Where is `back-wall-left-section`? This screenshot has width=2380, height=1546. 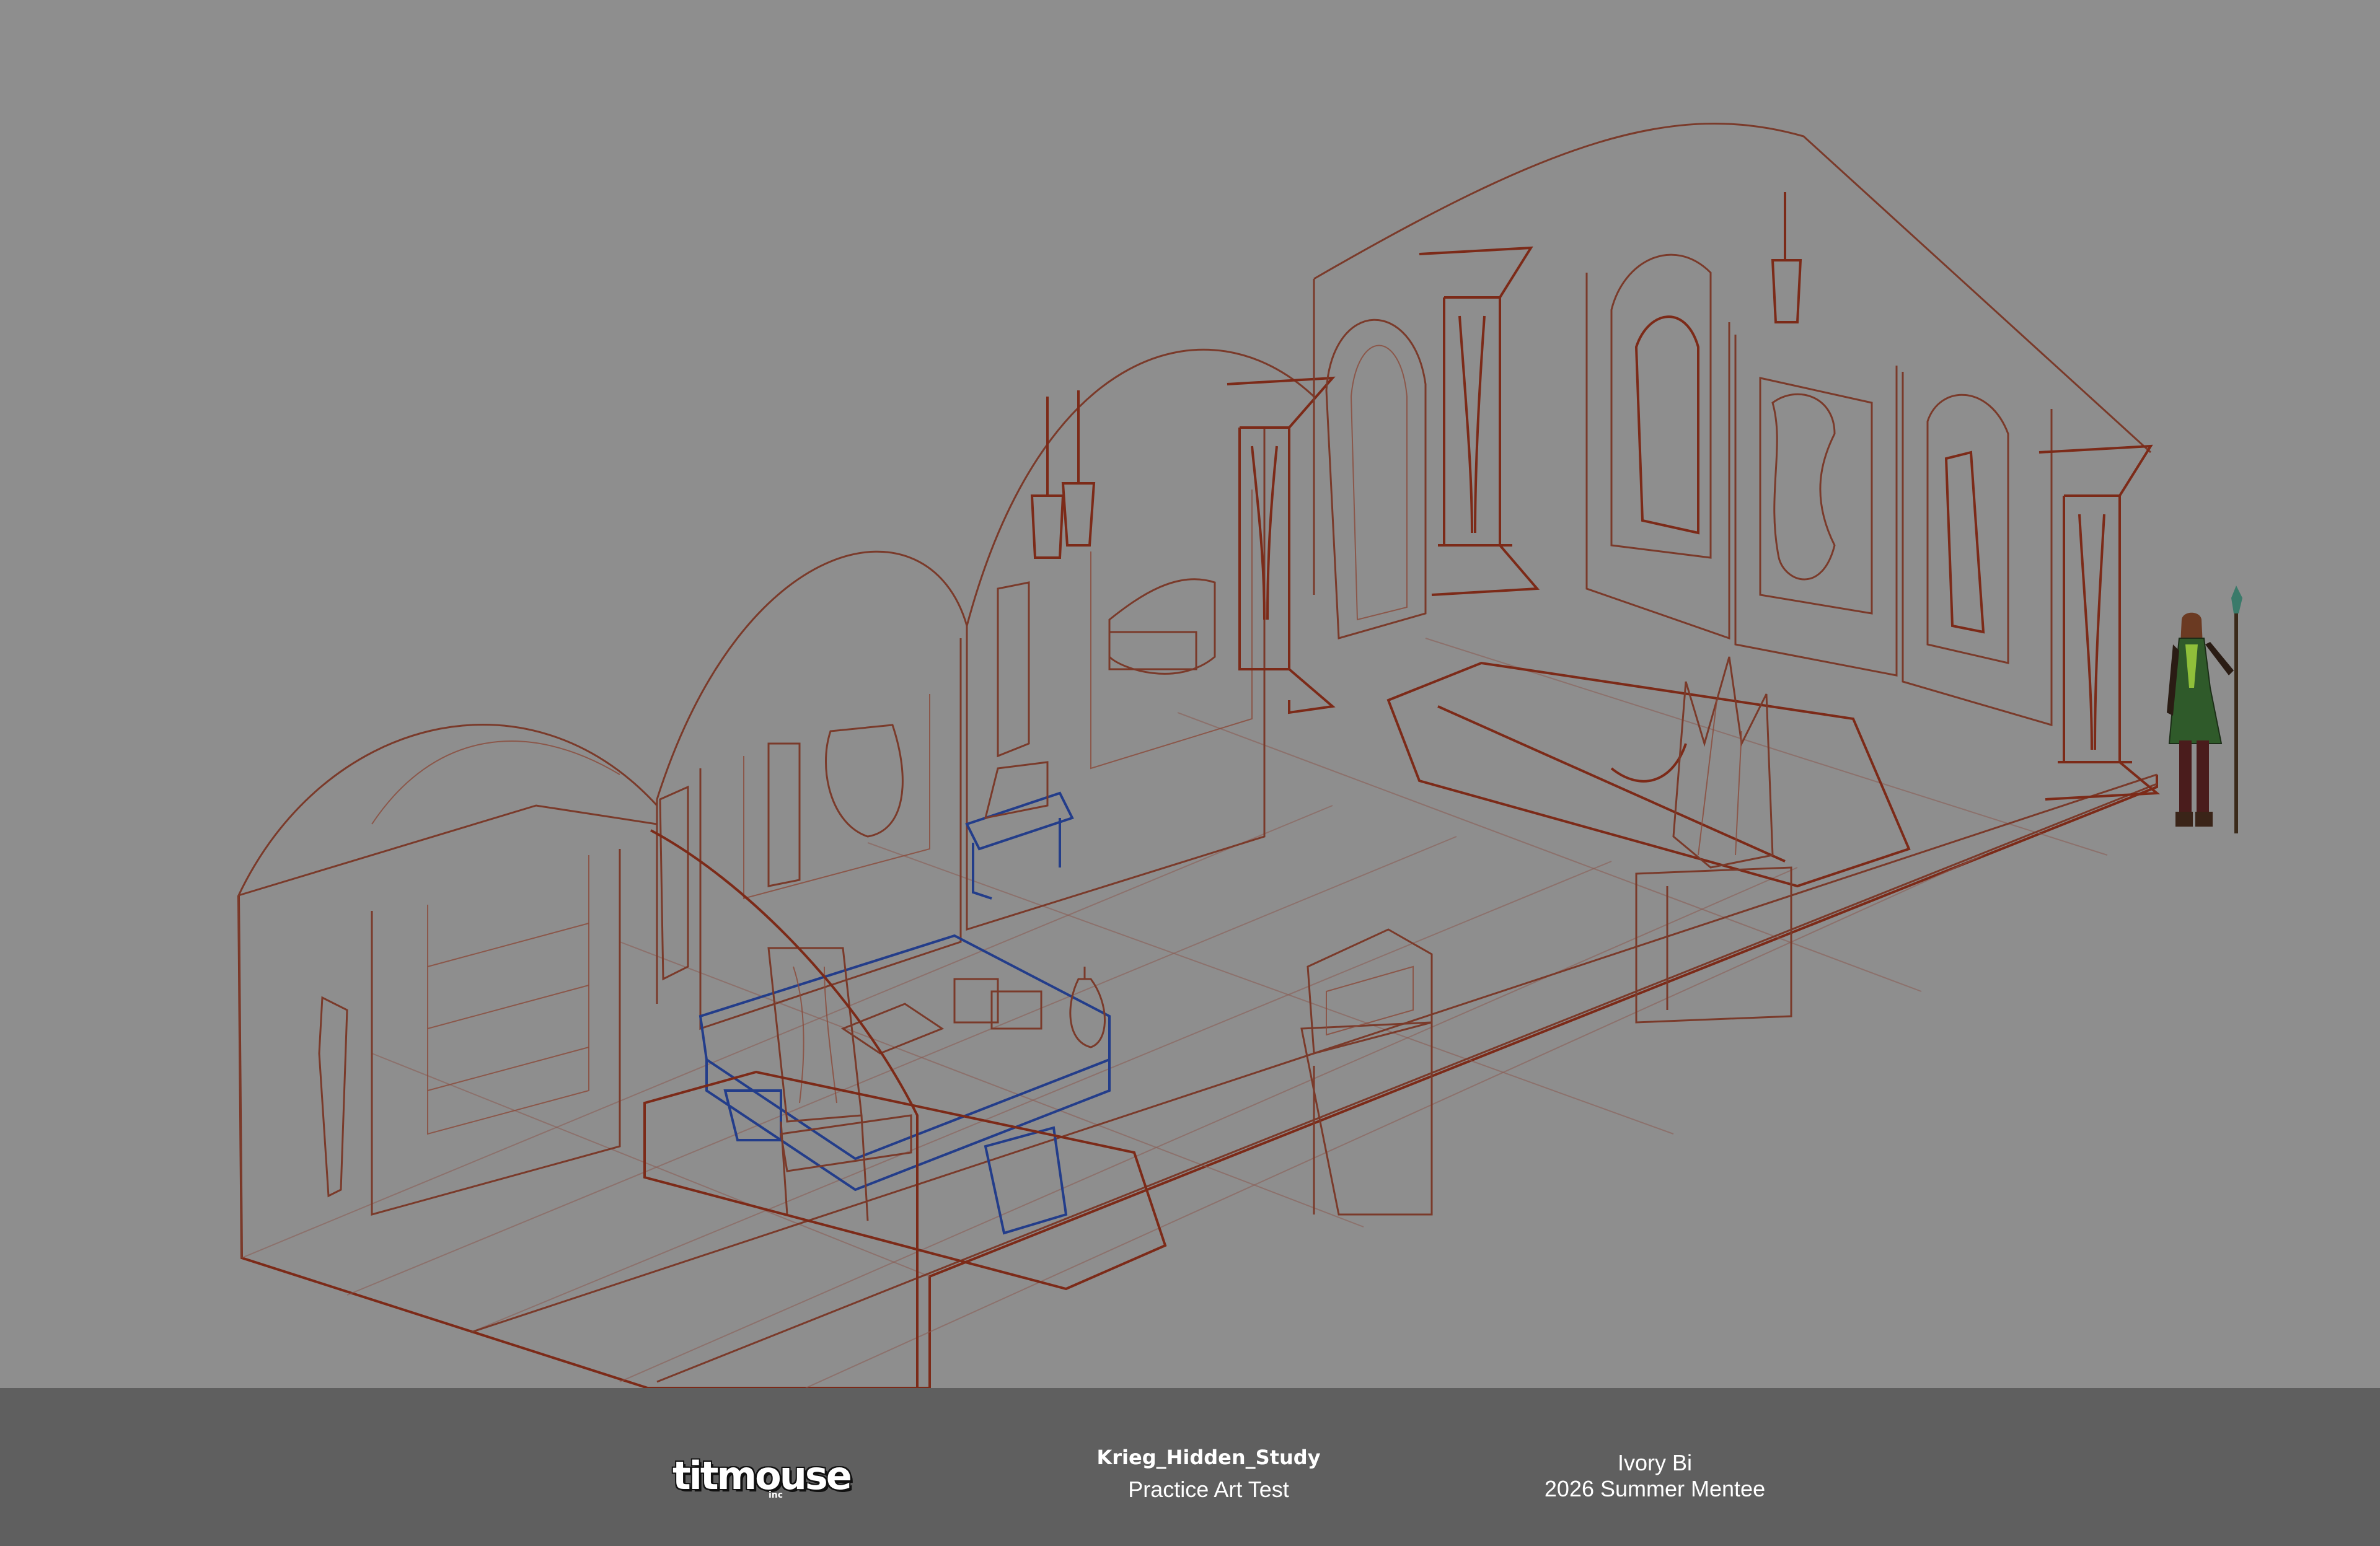 back-wall-left-section is located at coordinates (447, 991).